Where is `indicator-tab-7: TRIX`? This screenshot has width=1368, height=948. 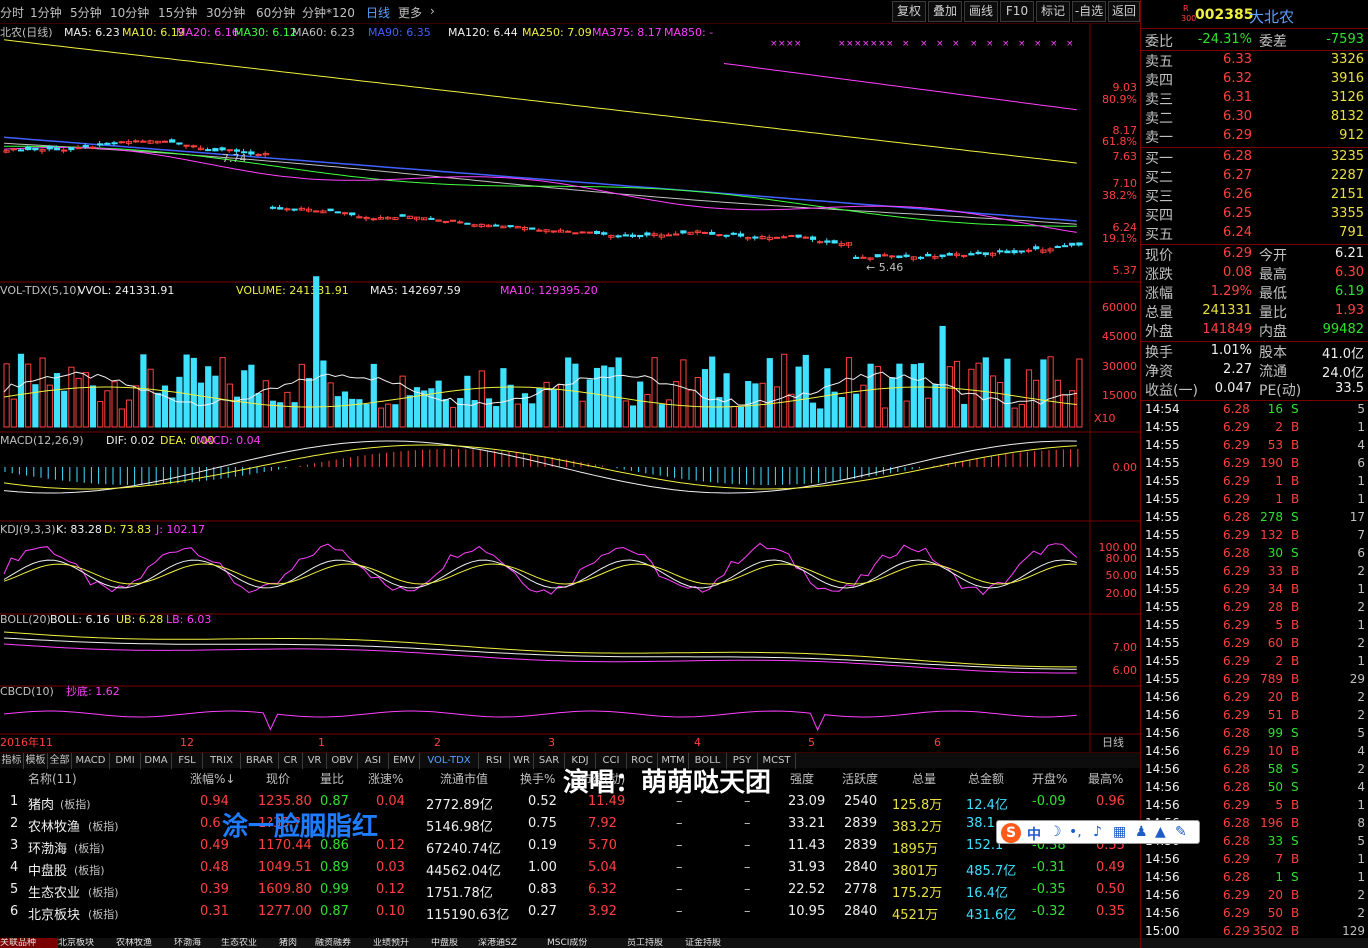
indicator-tab-7: TRIX is located at coordinates (222, 761).